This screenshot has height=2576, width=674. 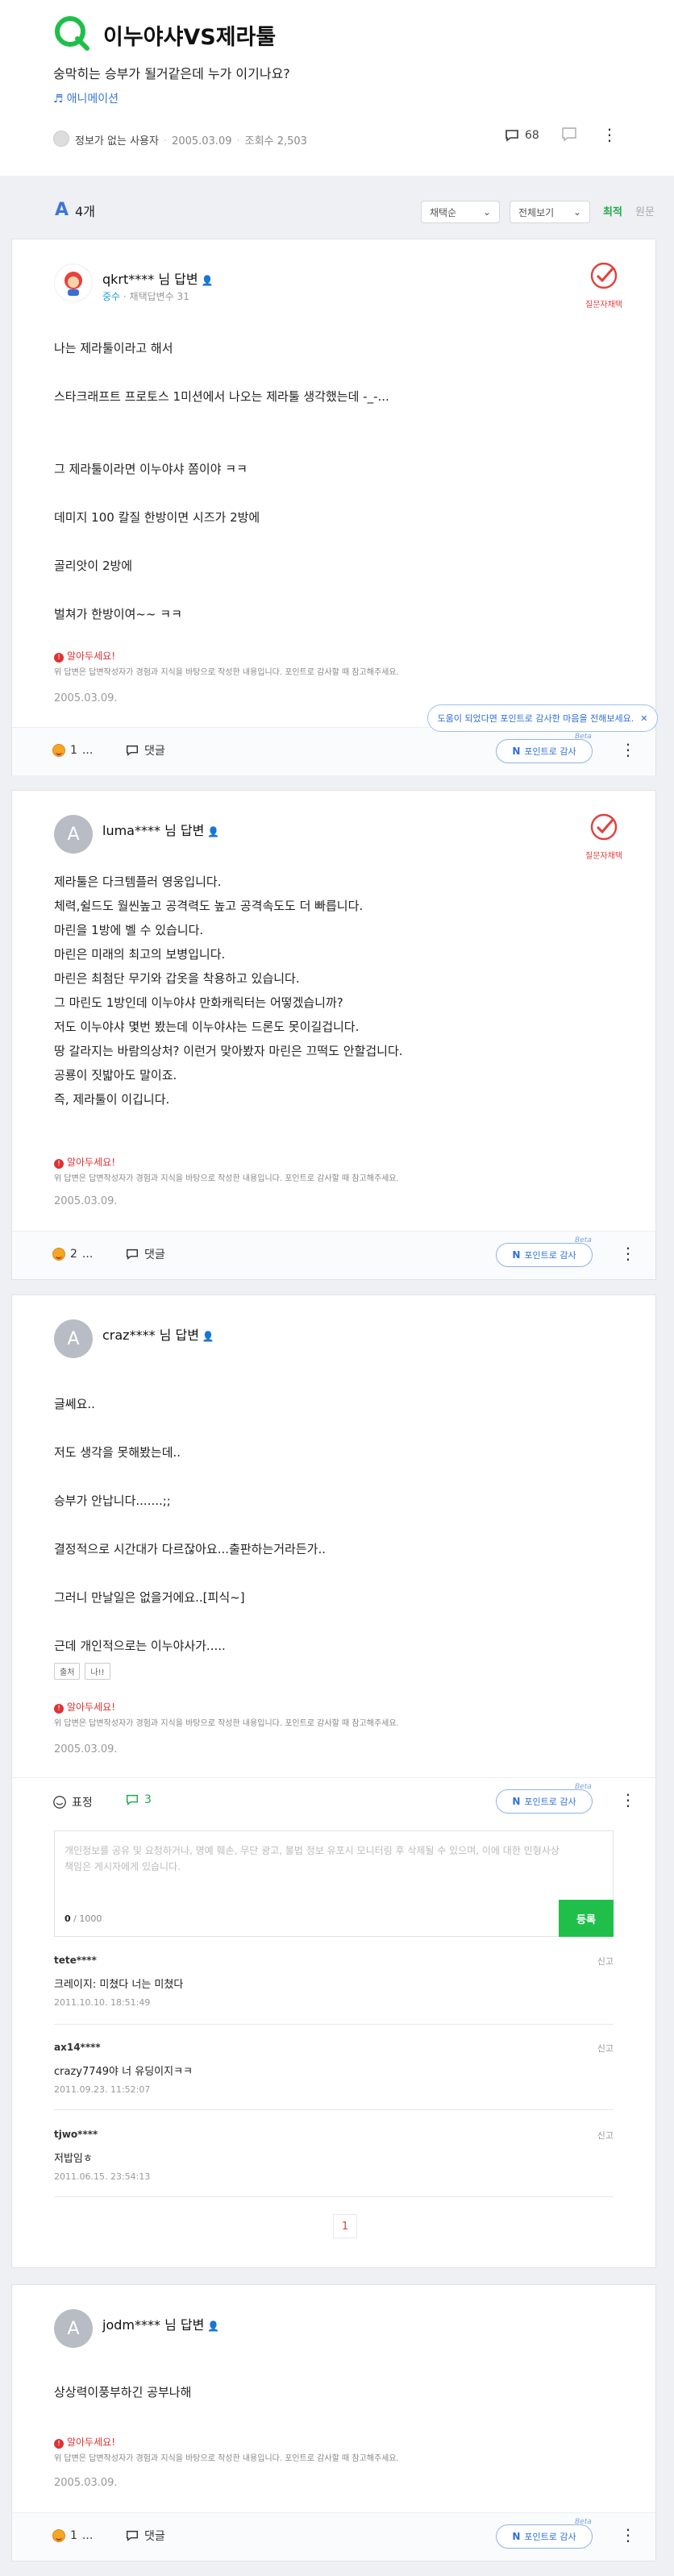 What do you see at coordinates (160, 2323) in the screenshot?
I see `answer-author: jodm**** 님 답변 👤` at bounding box center [160, 2323].